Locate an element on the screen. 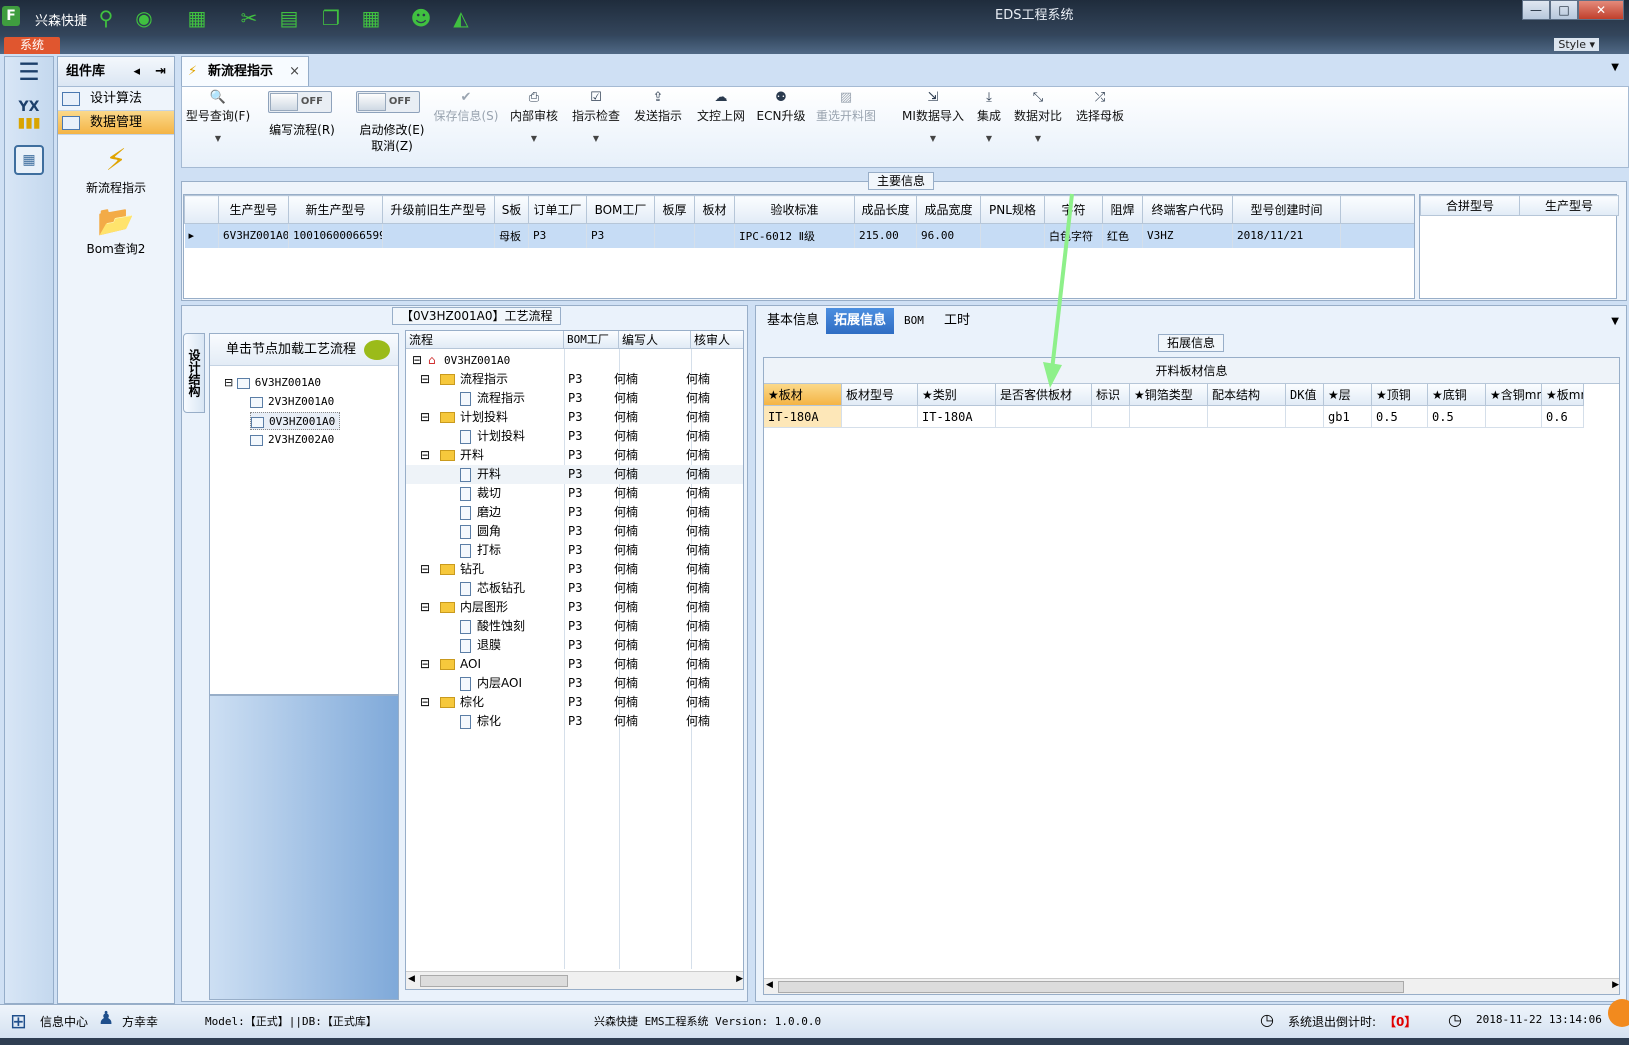 Image resolution: width=1629 pixels, height=1045 pixels. style-menu: Style ▾ is located at coordinates (1576, 44).